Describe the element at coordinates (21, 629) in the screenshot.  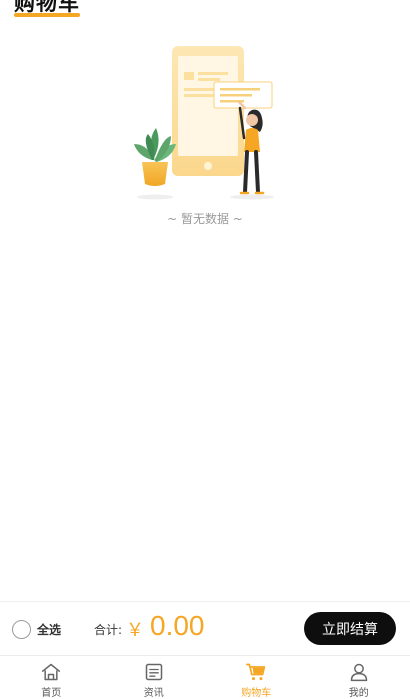
I see `select-all-radio` at that location.